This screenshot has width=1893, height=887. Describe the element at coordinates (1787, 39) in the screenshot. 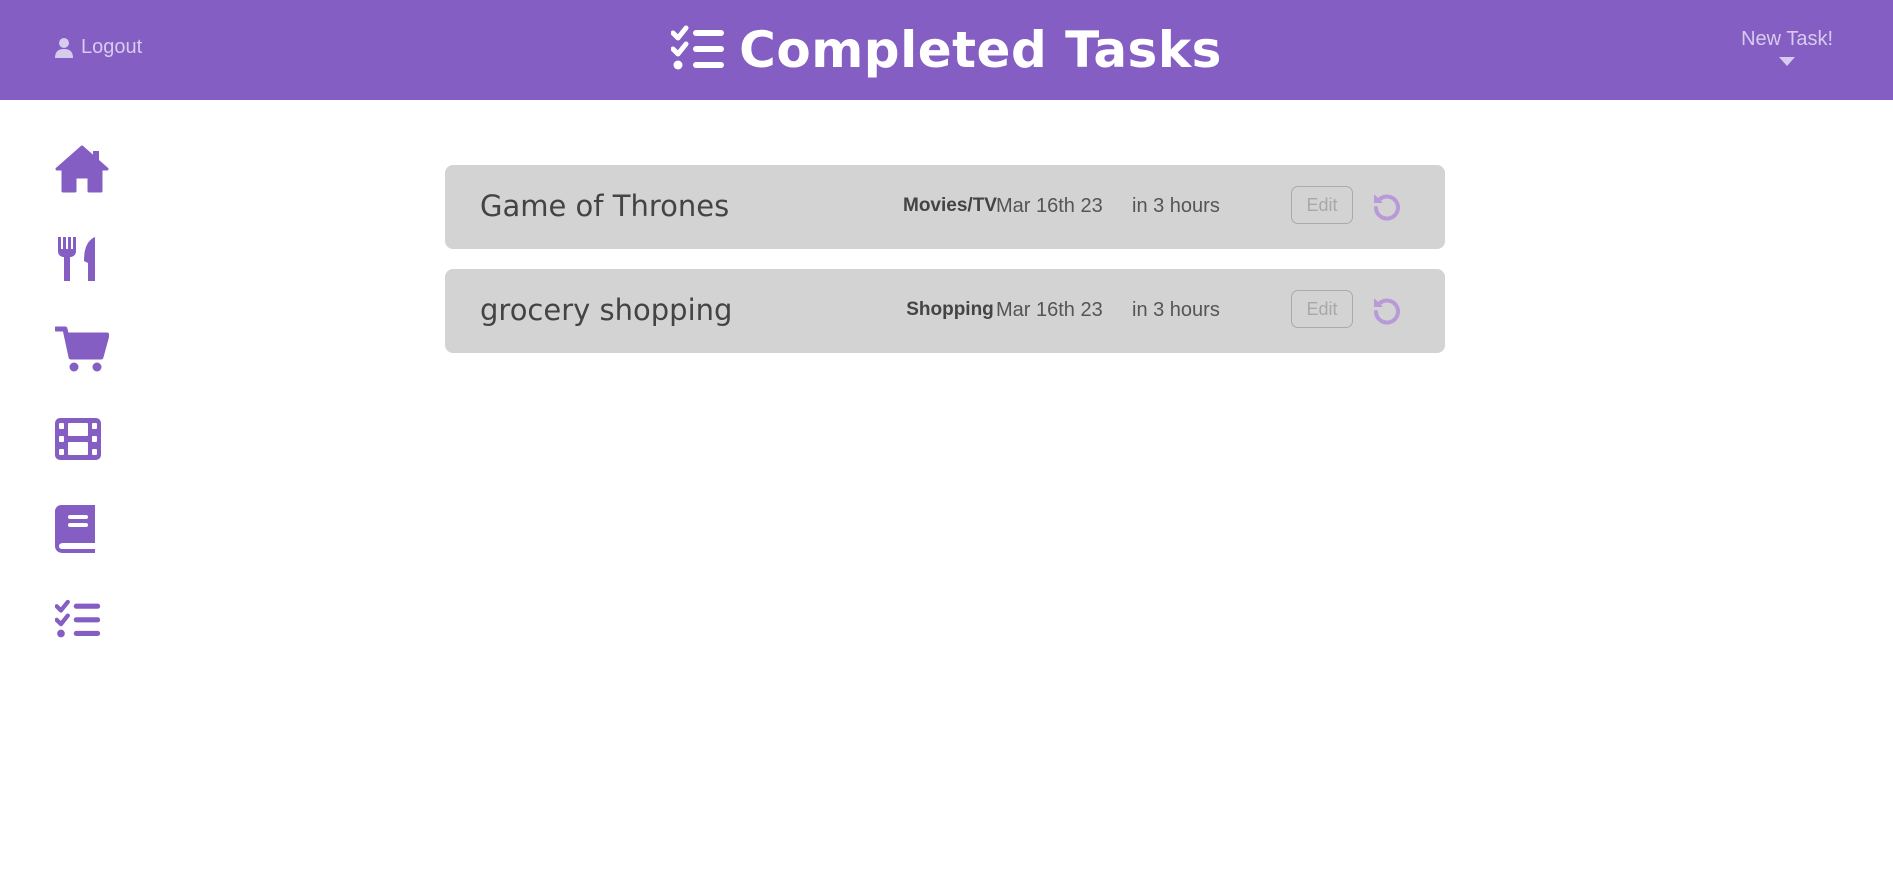

I see `new-task-label: New Task!` at that location.